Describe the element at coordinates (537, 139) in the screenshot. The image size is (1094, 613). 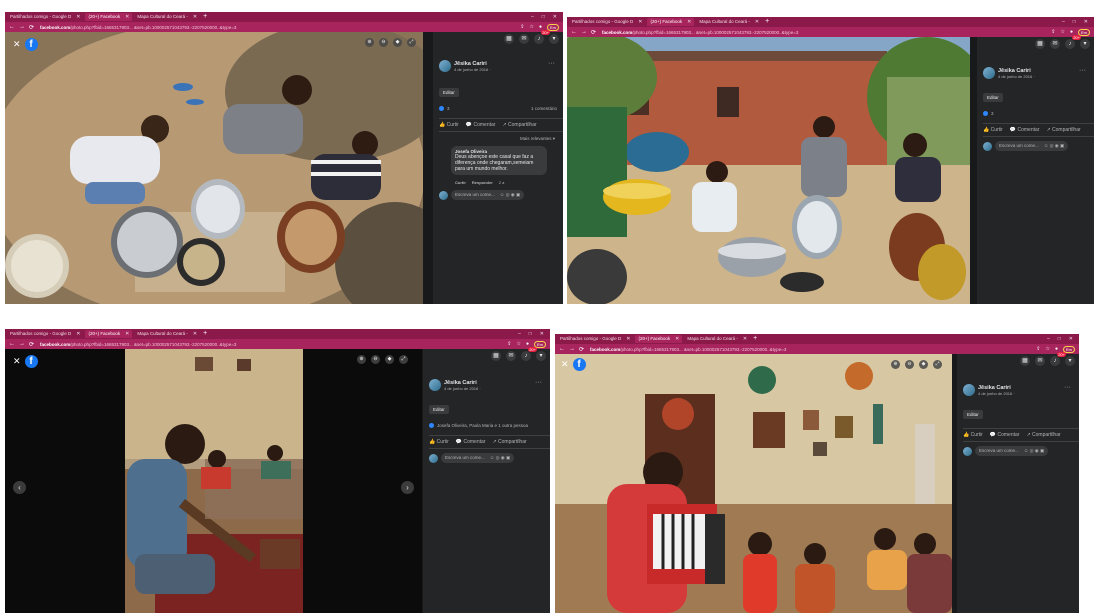
I see `sort-comments-dropdown: Mais relevantes ▾` at that location.